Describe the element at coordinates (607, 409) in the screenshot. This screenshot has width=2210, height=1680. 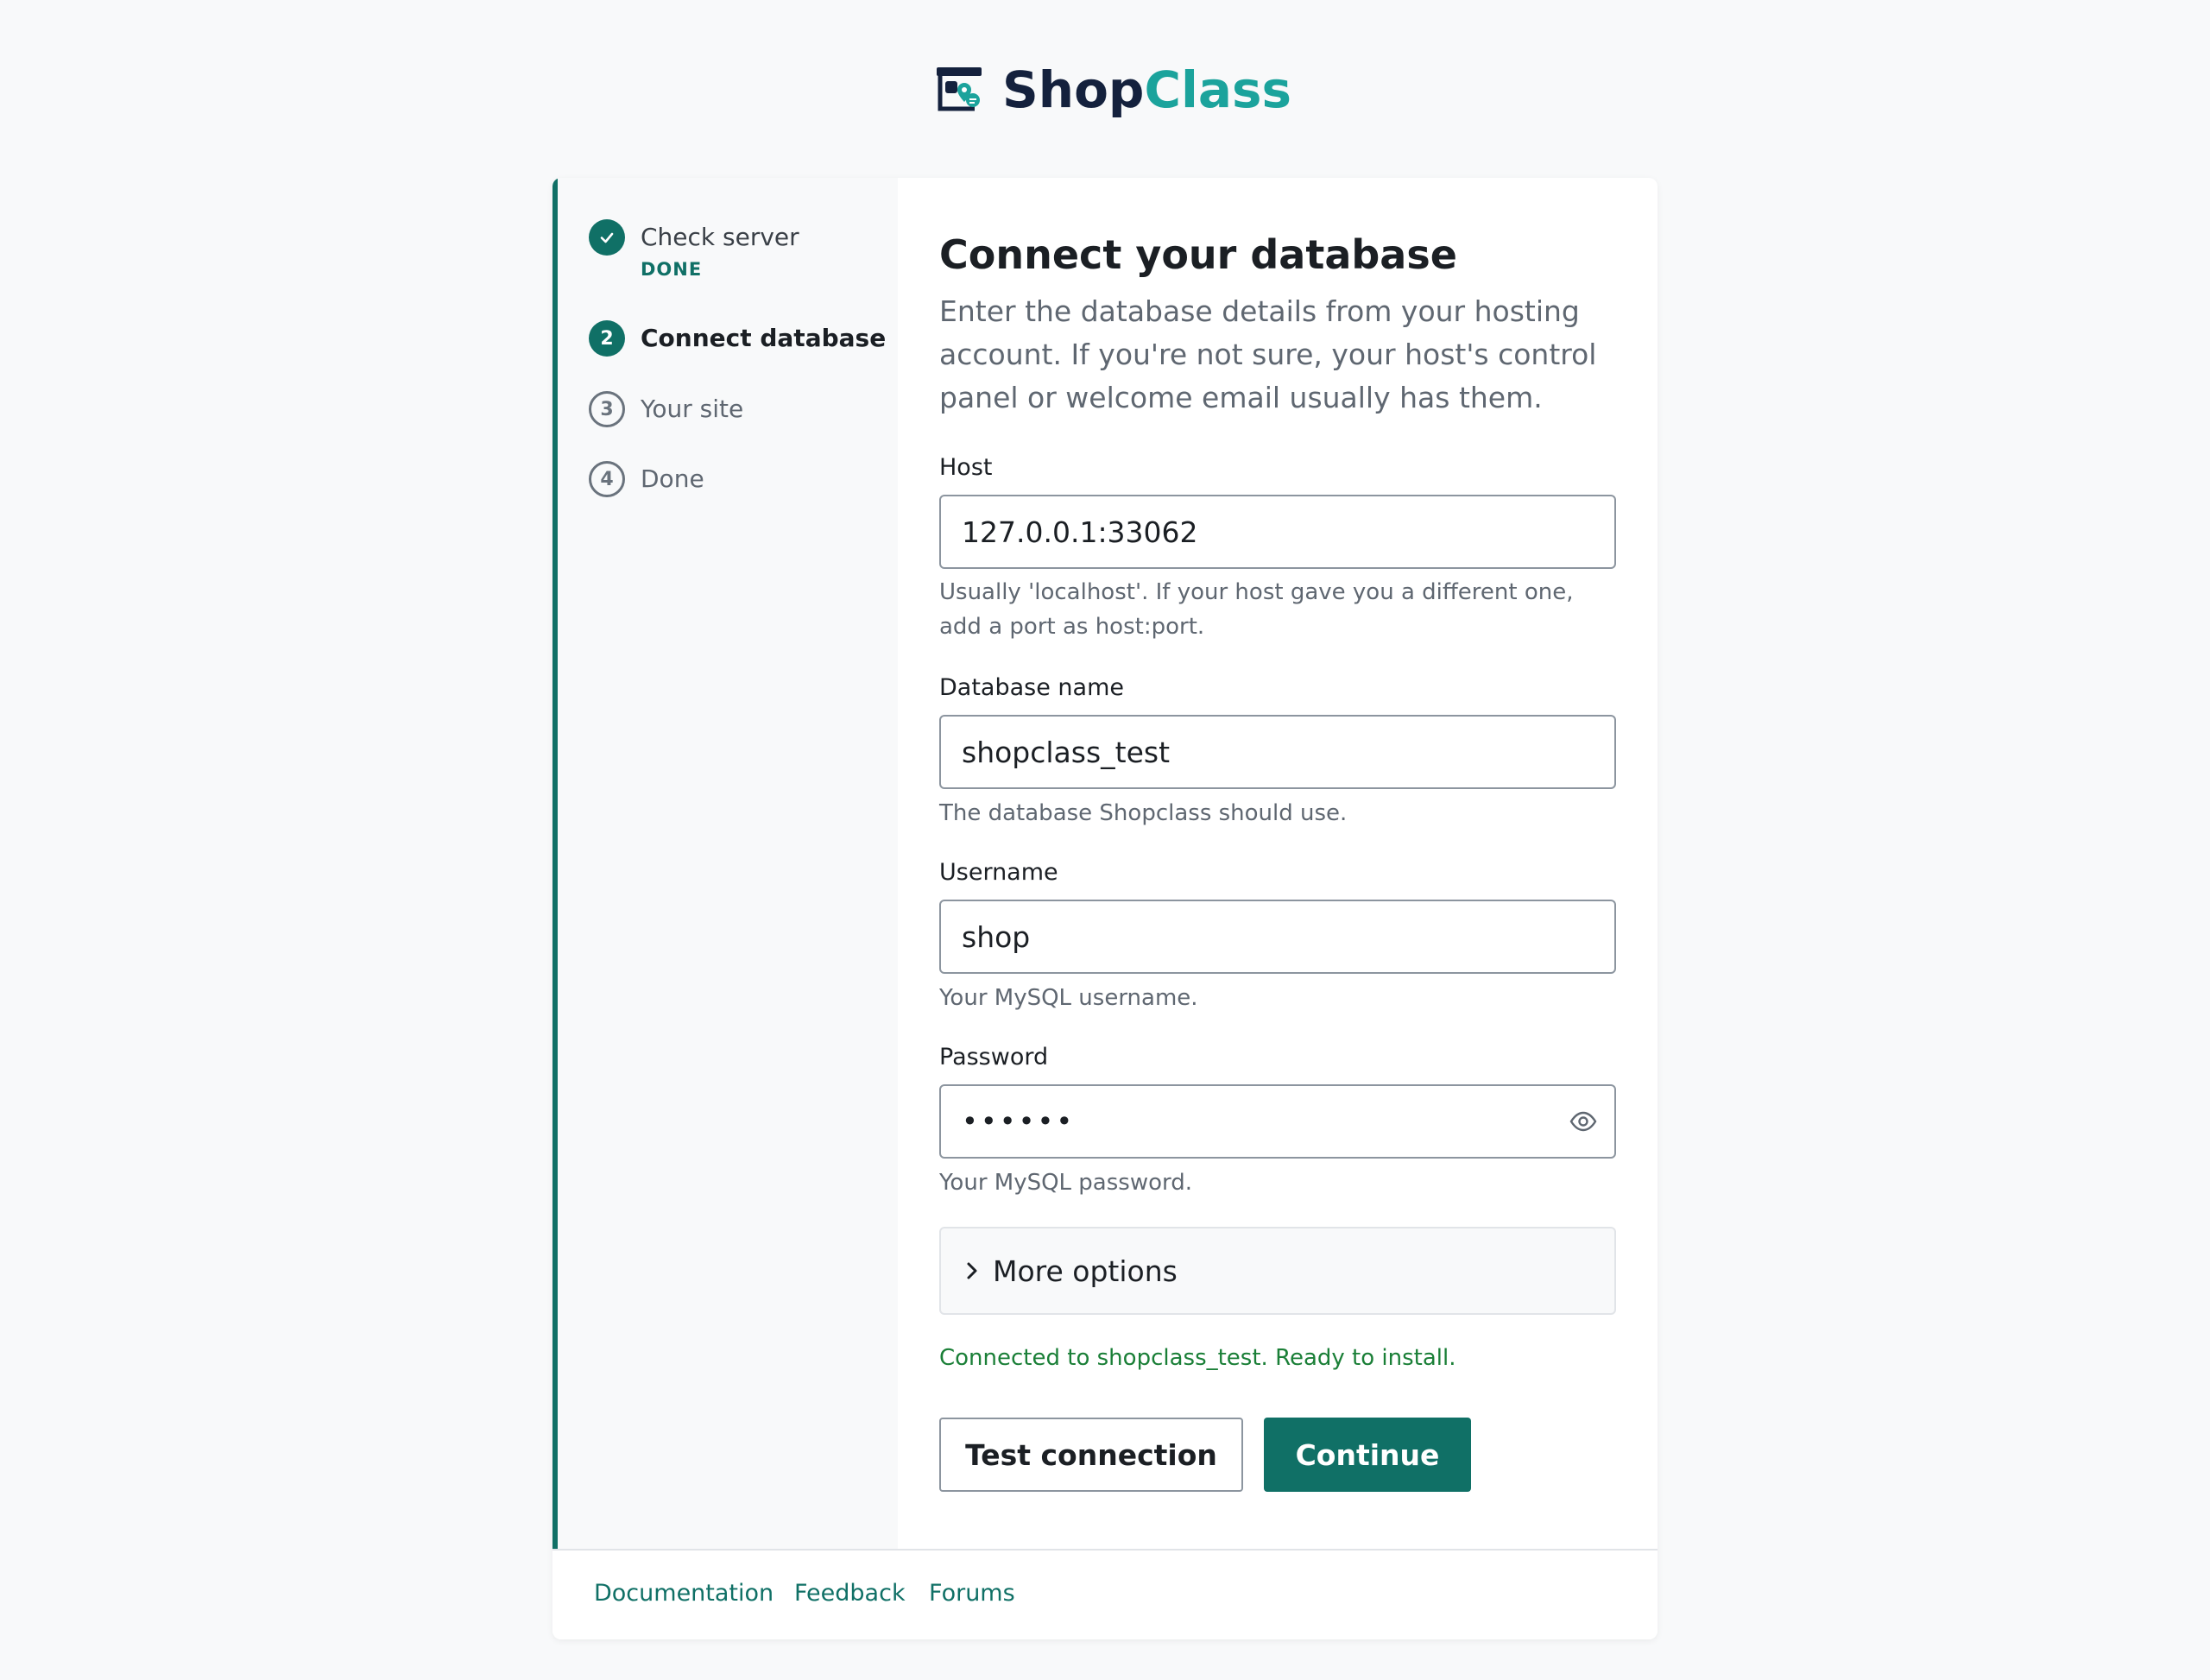
I see `step-3-number: 3` at that location.